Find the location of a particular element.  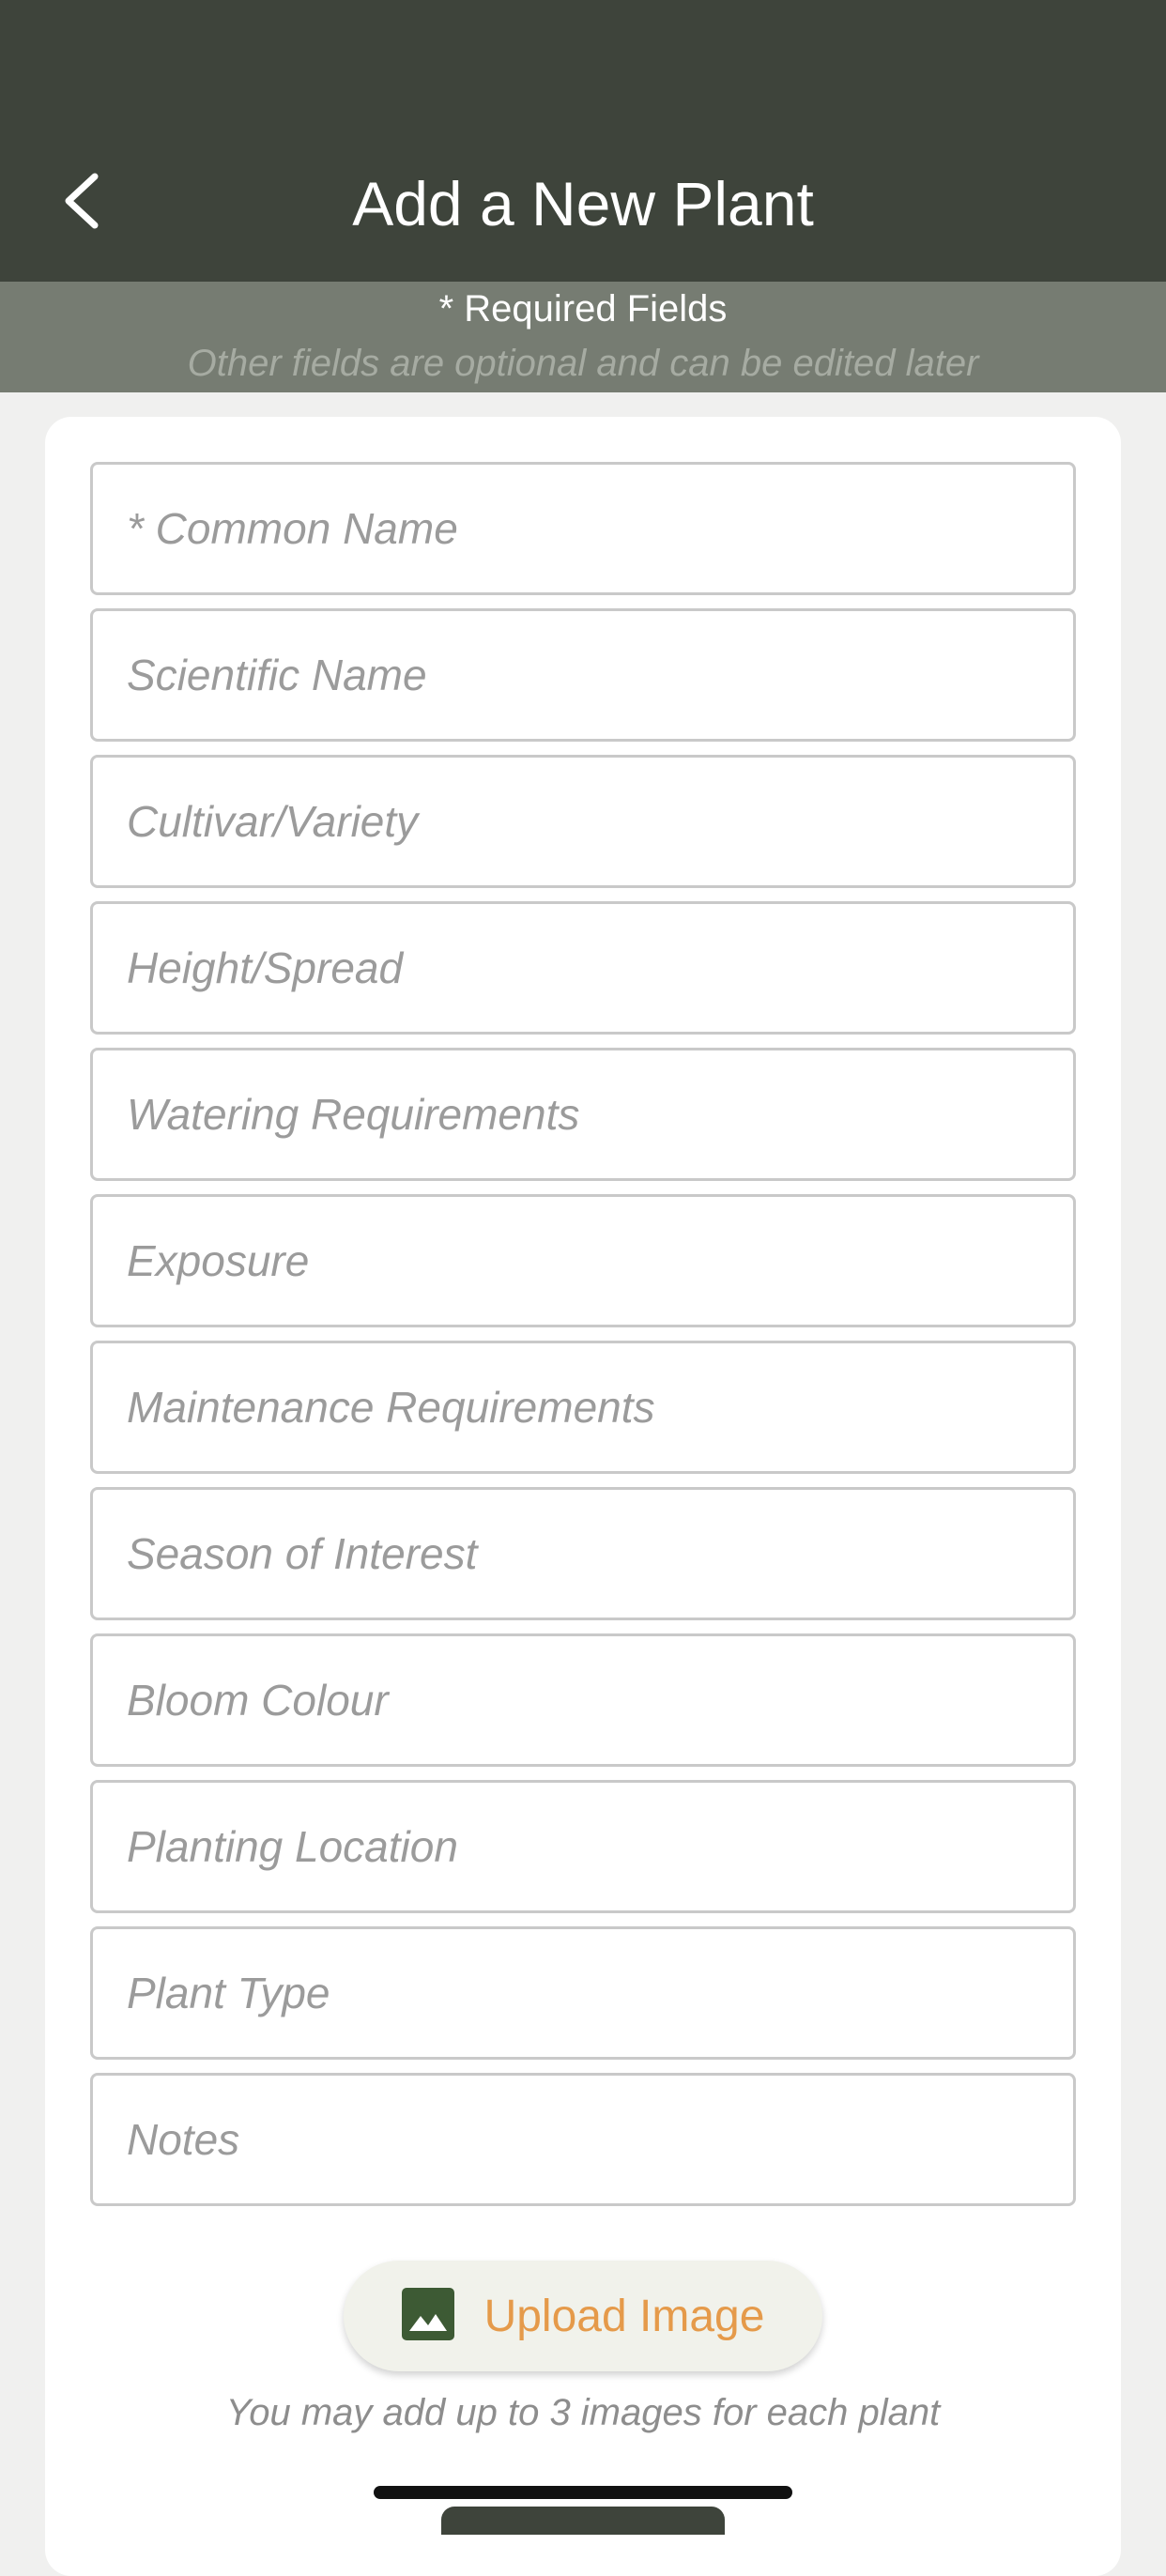

plant-type-field is located at coordinates (583, 1993).